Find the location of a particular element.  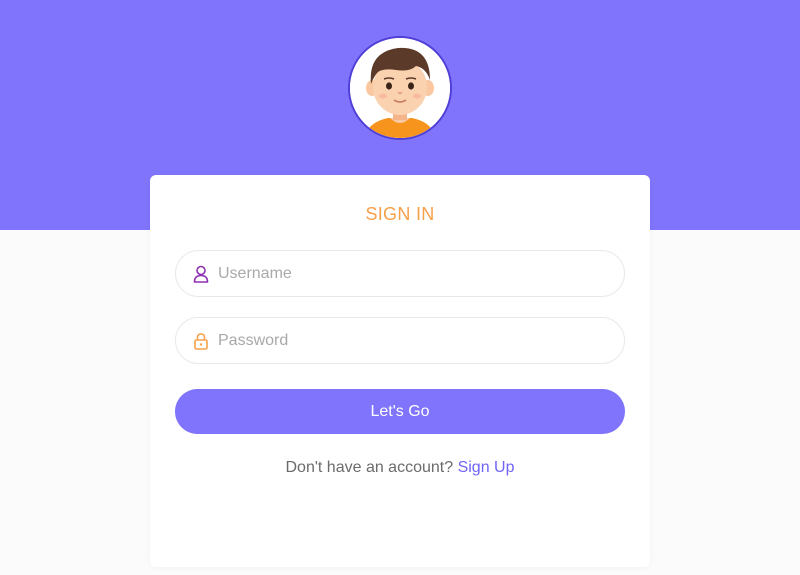

avatar is located at coordinates (400, 88).